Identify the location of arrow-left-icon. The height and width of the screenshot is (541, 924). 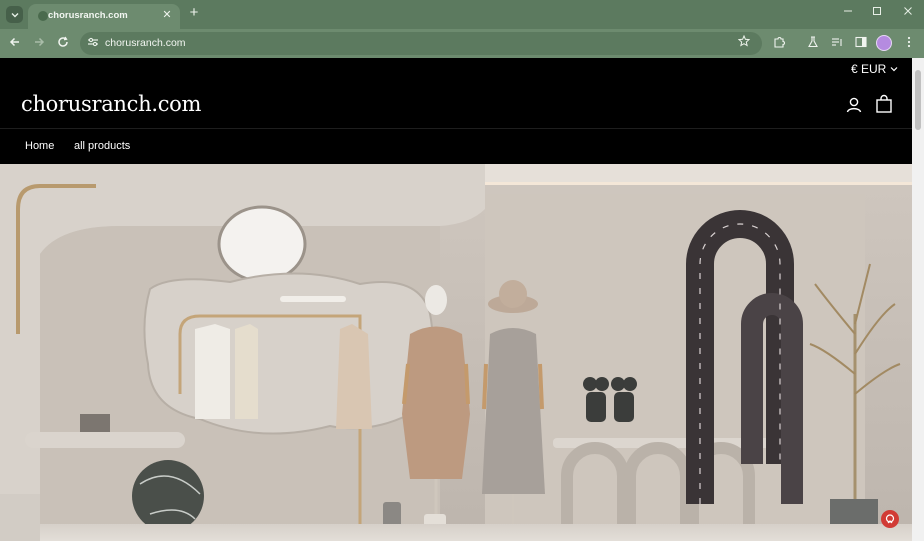
(14, 42).